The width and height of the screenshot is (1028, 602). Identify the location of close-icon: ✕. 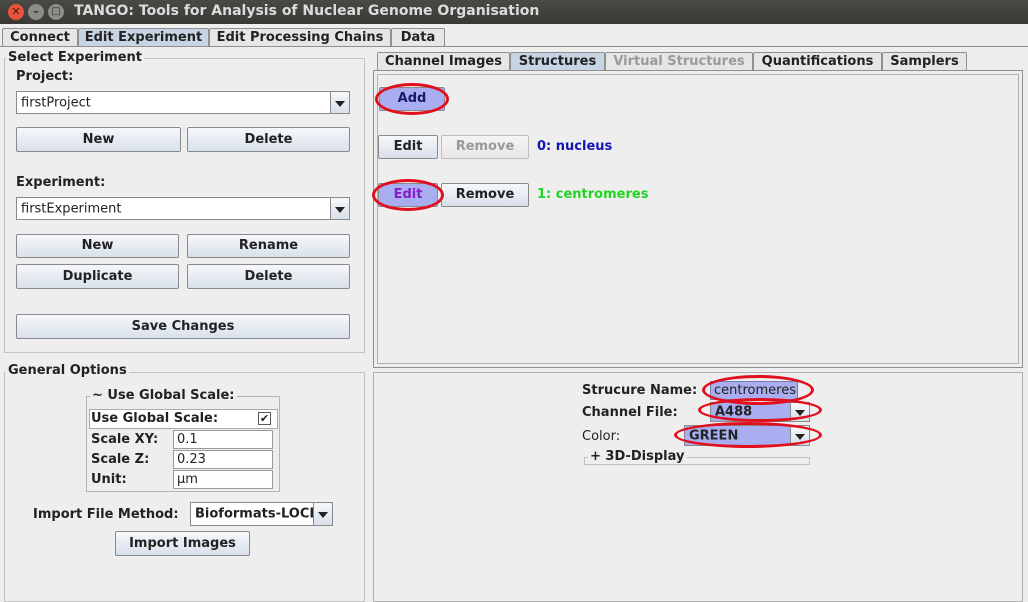
(16, 12).